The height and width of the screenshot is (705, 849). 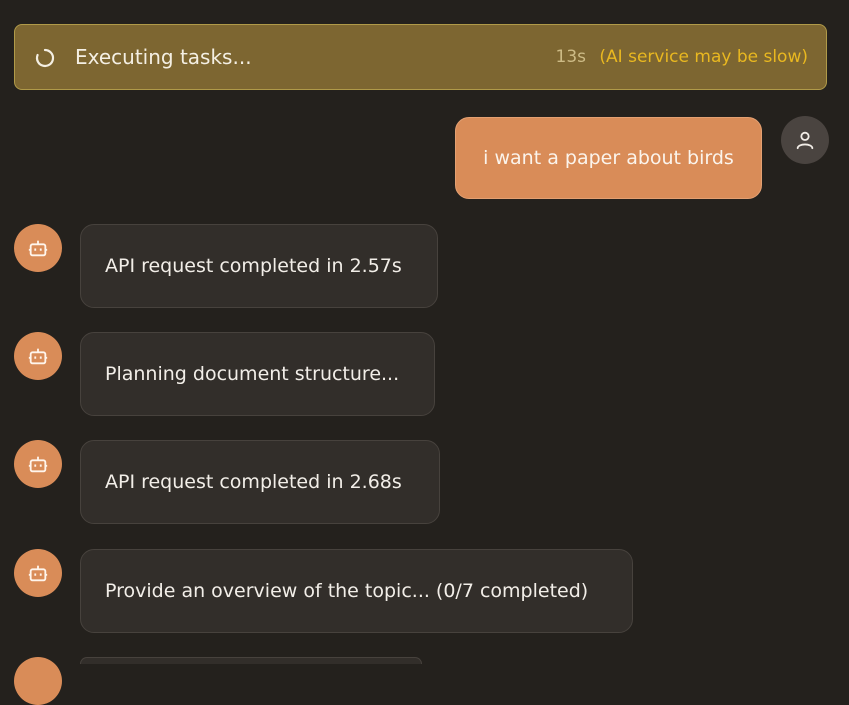 I want to click on bot-message: API request completed in 2.68s, so click(x=260, y=482).